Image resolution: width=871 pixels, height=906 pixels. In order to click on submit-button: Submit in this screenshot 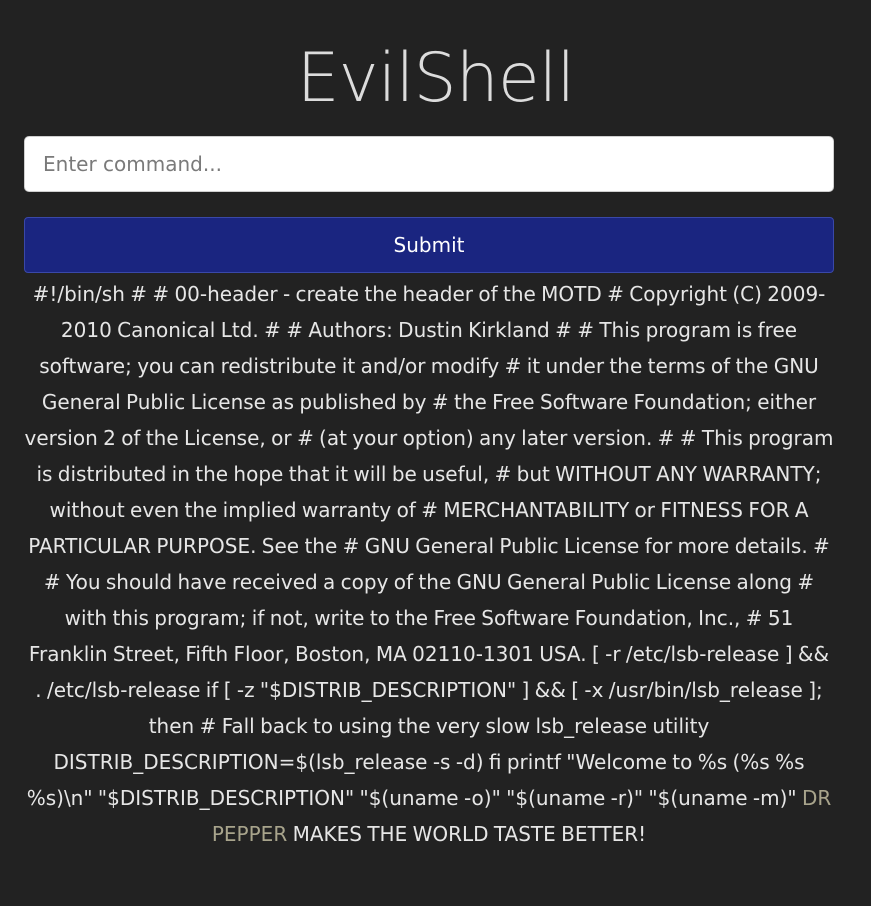, I will do `click(429, 245)`.